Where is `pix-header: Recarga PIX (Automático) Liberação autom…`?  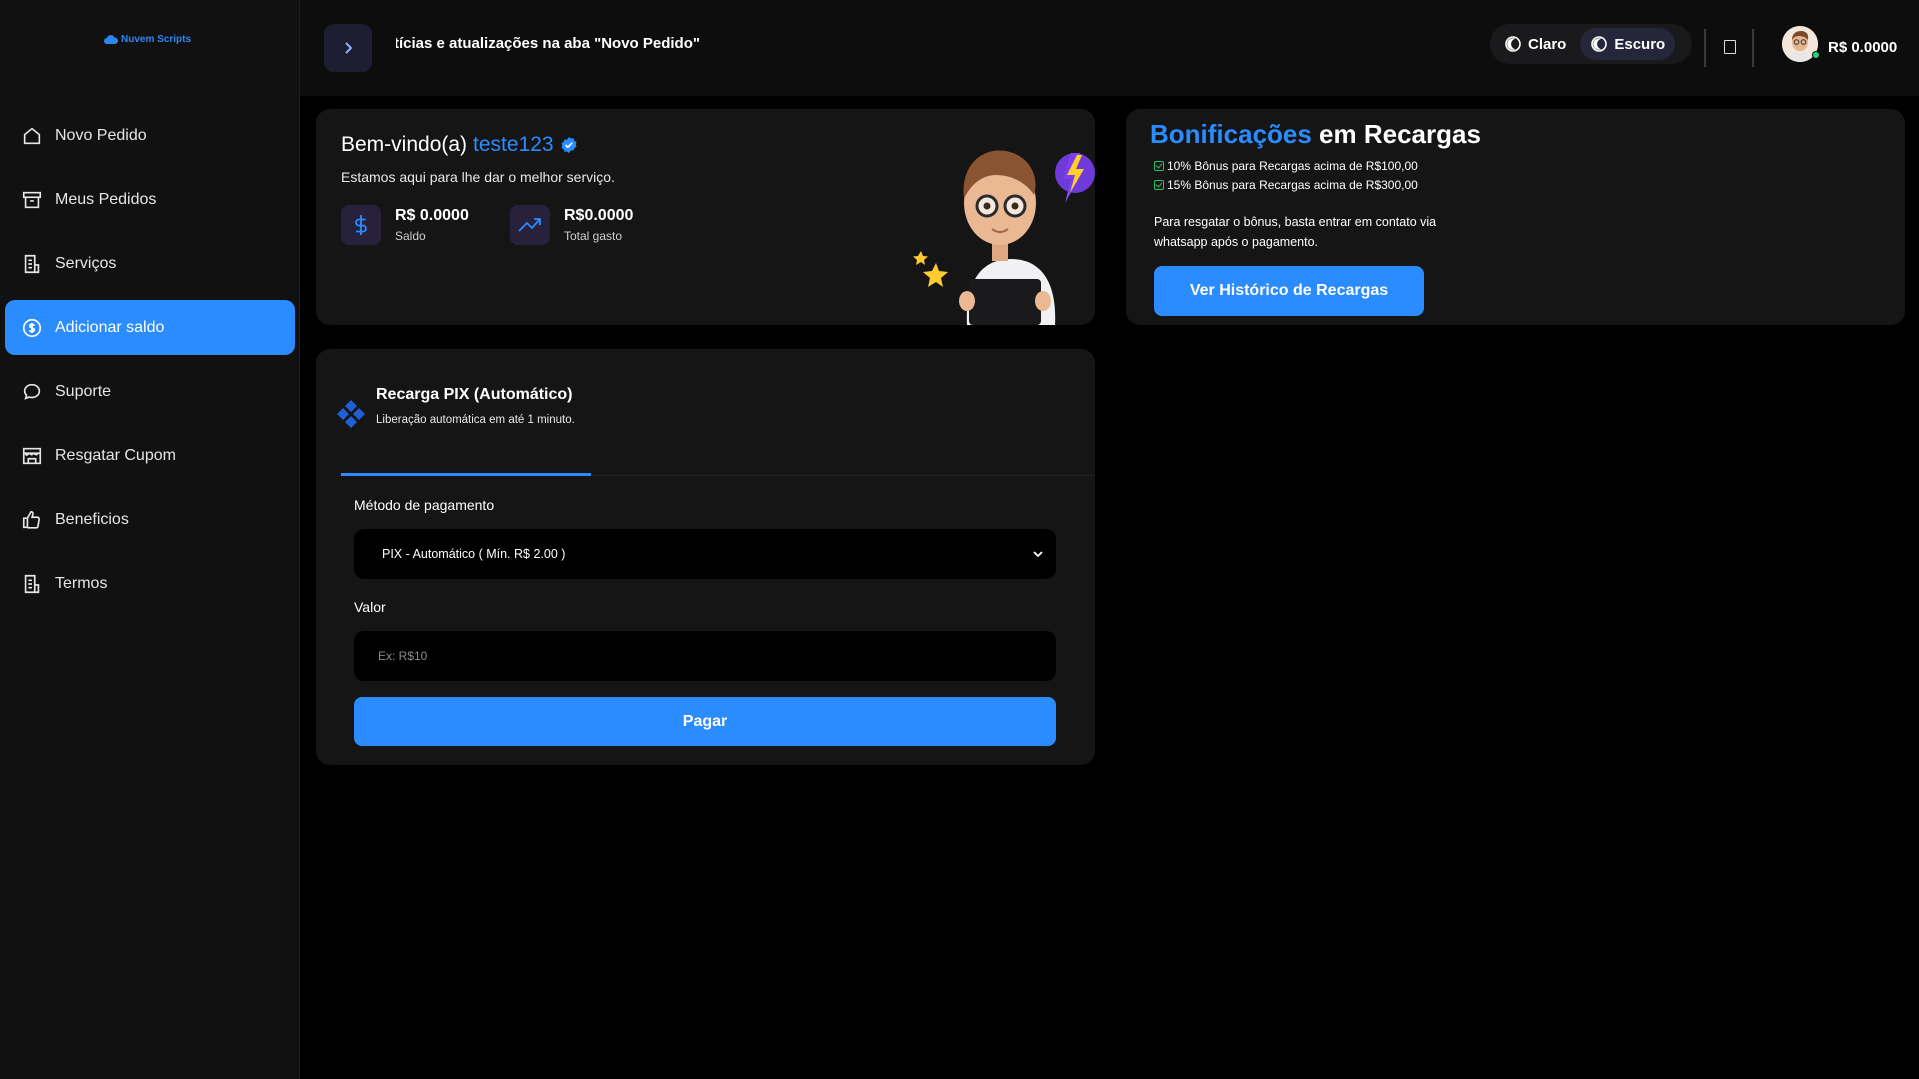
pix-header: Recarga PIX (Automático) Liberação autom… is located at coordinates (705, 413).